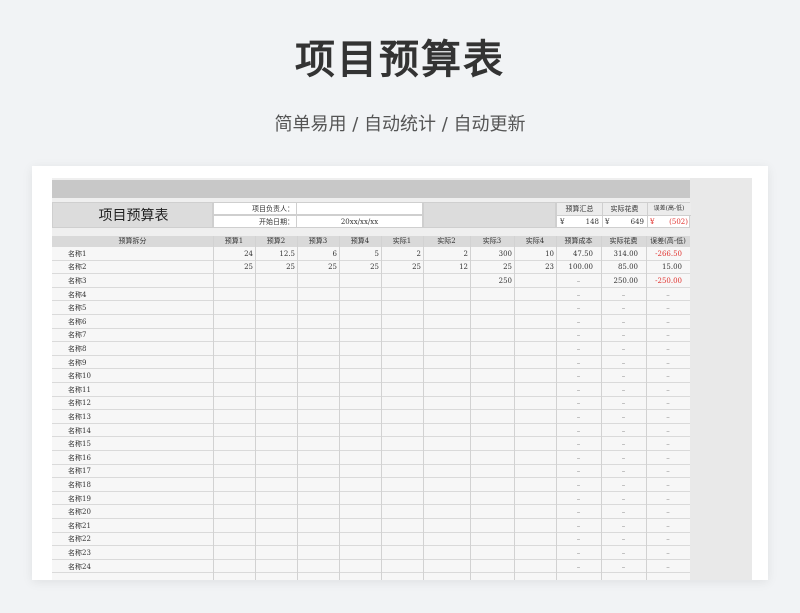 The image size is (800, 613). What do you see at coordinates (491, 281) in the screenshot?
I see `table-cell: 250` at bounding box center [491, 281].